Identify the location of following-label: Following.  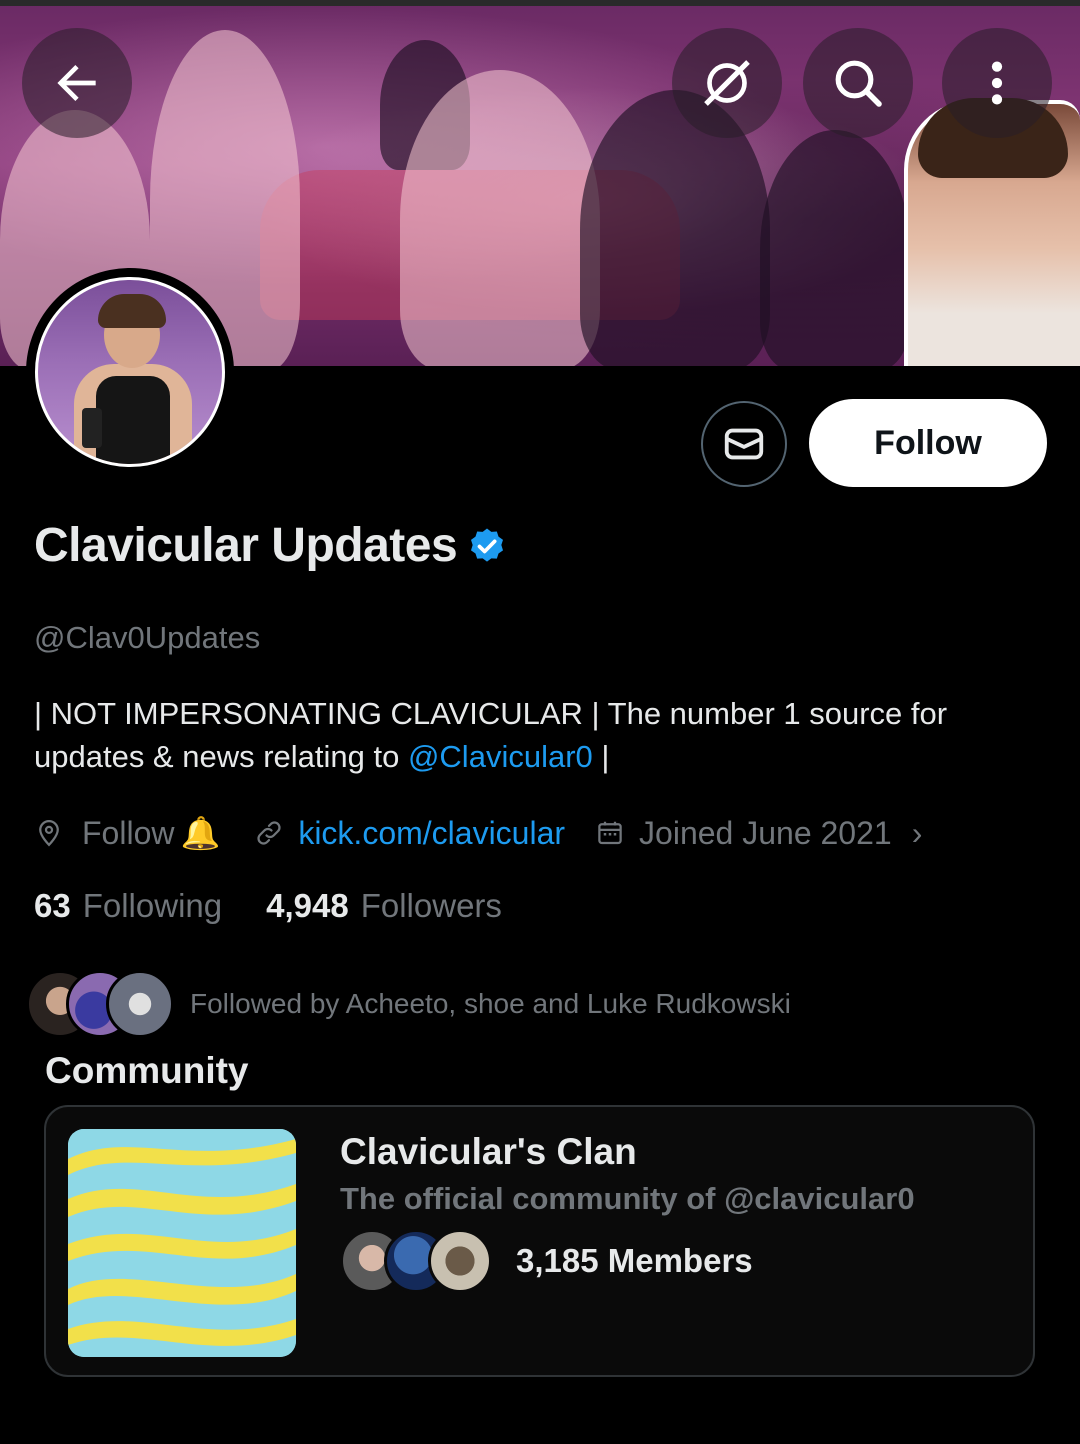
(152, 905).